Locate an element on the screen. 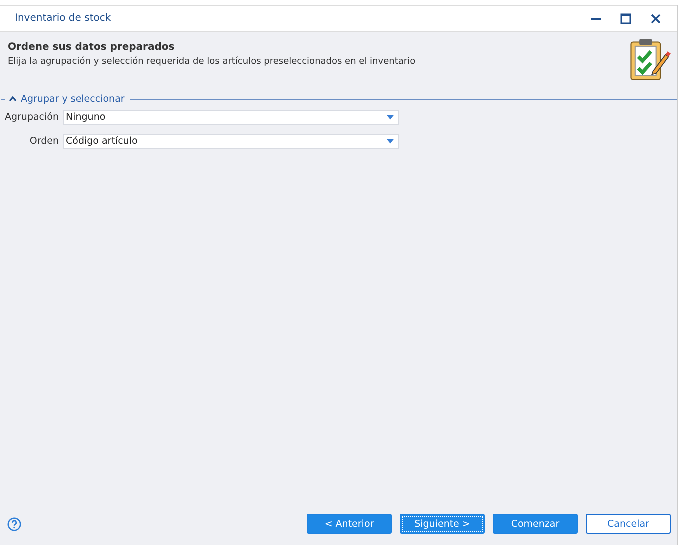 The width and height of the screenshot is (683, 550). window-title: Inventario de stock is located at coordinates (63, 18).